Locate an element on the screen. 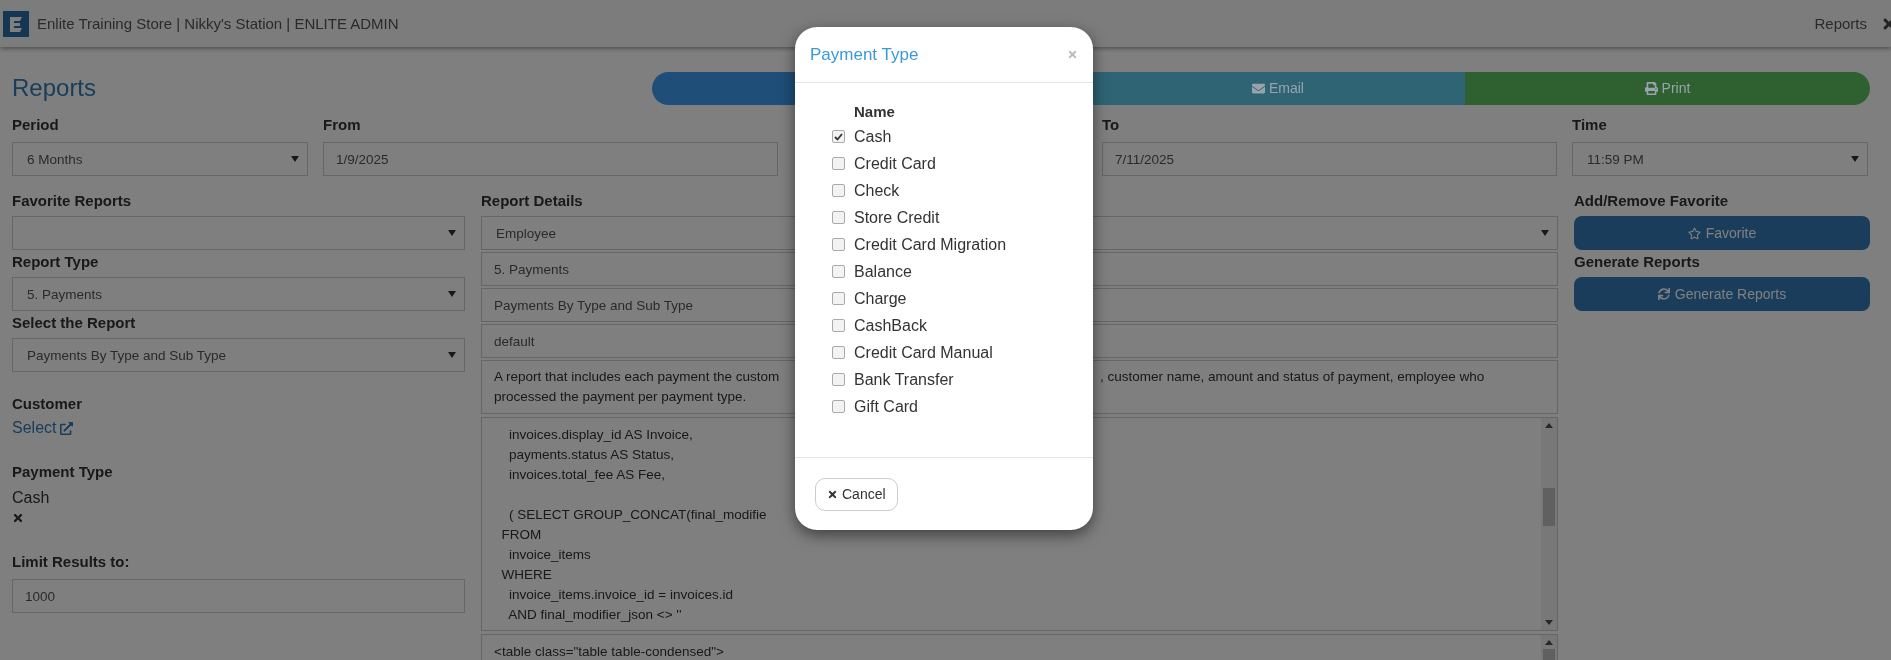 The width and height of the screenshot is (1891, 660). field-label: Report Type is located at coordinates (56, 262).